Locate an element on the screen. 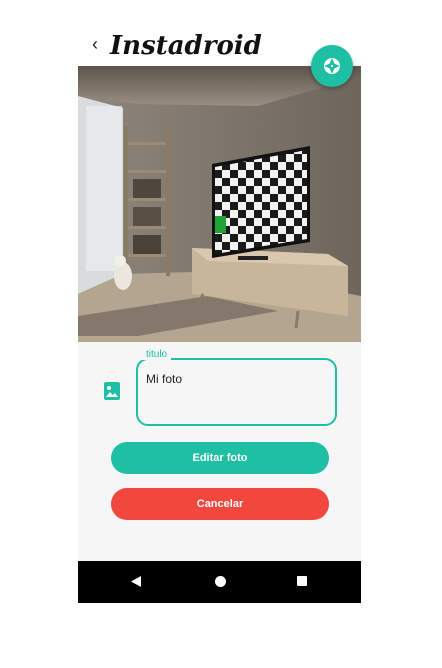 Image resolution: width=442 pixels, height=668 pixels. title-field-label: titulo is located at coordinates (157, 354).